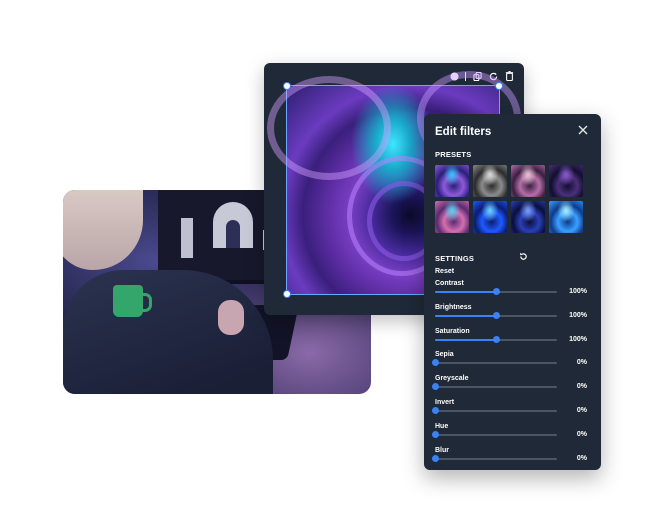 This screenshot has width=664, height=520. What do you see at coordinates (452, 379) in the screenshot?
I see `setting-label: Greyscale` at bounding box center [452, 379].